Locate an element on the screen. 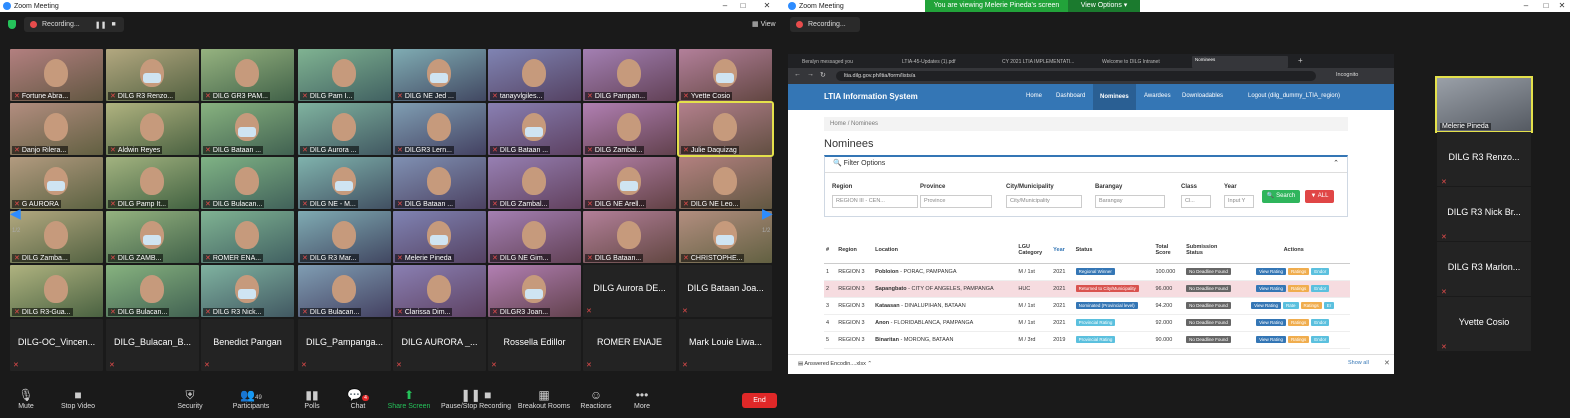 This screenshot has width=1570, height=418. prev-page-arrow-icon: ◀ is located at coordinates (15, 213).